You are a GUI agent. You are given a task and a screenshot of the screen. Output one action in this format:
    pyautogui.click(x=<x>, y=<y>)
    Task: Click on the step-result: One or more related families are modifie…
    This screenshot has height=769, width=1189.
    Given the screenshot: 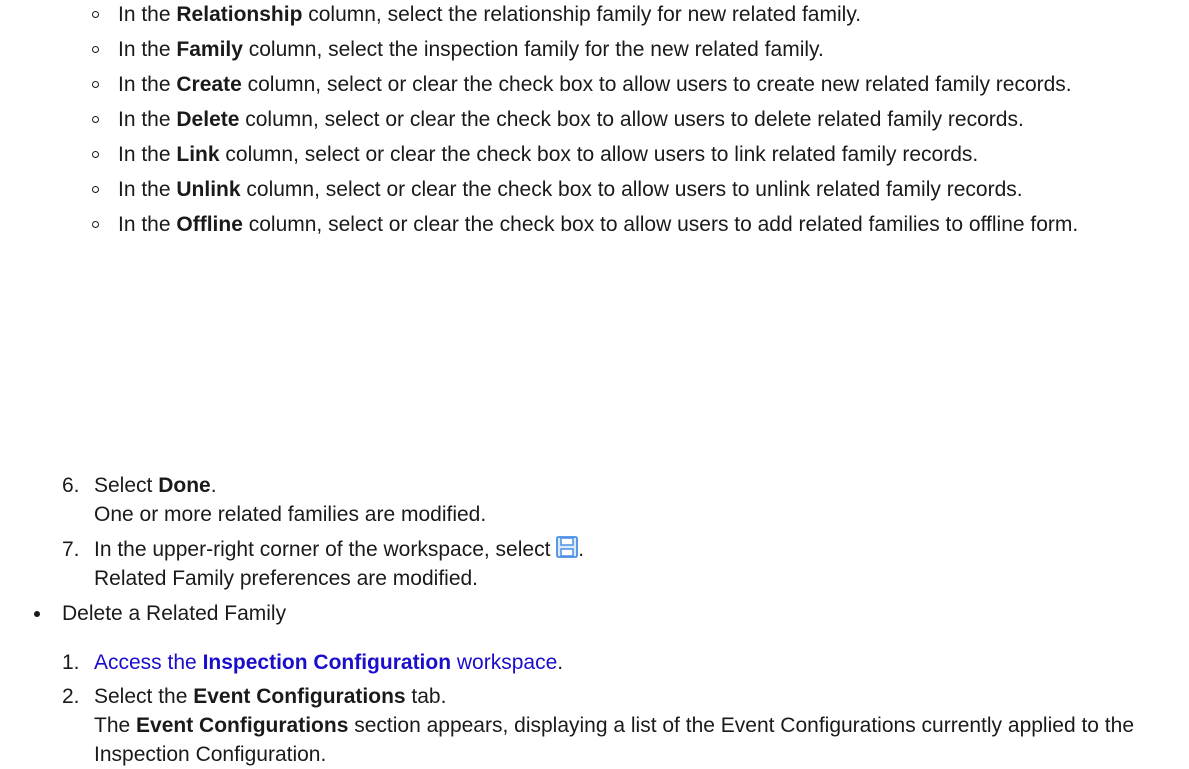 What is the action you would take?
    pyautogui.click(x=290, y=514)
    